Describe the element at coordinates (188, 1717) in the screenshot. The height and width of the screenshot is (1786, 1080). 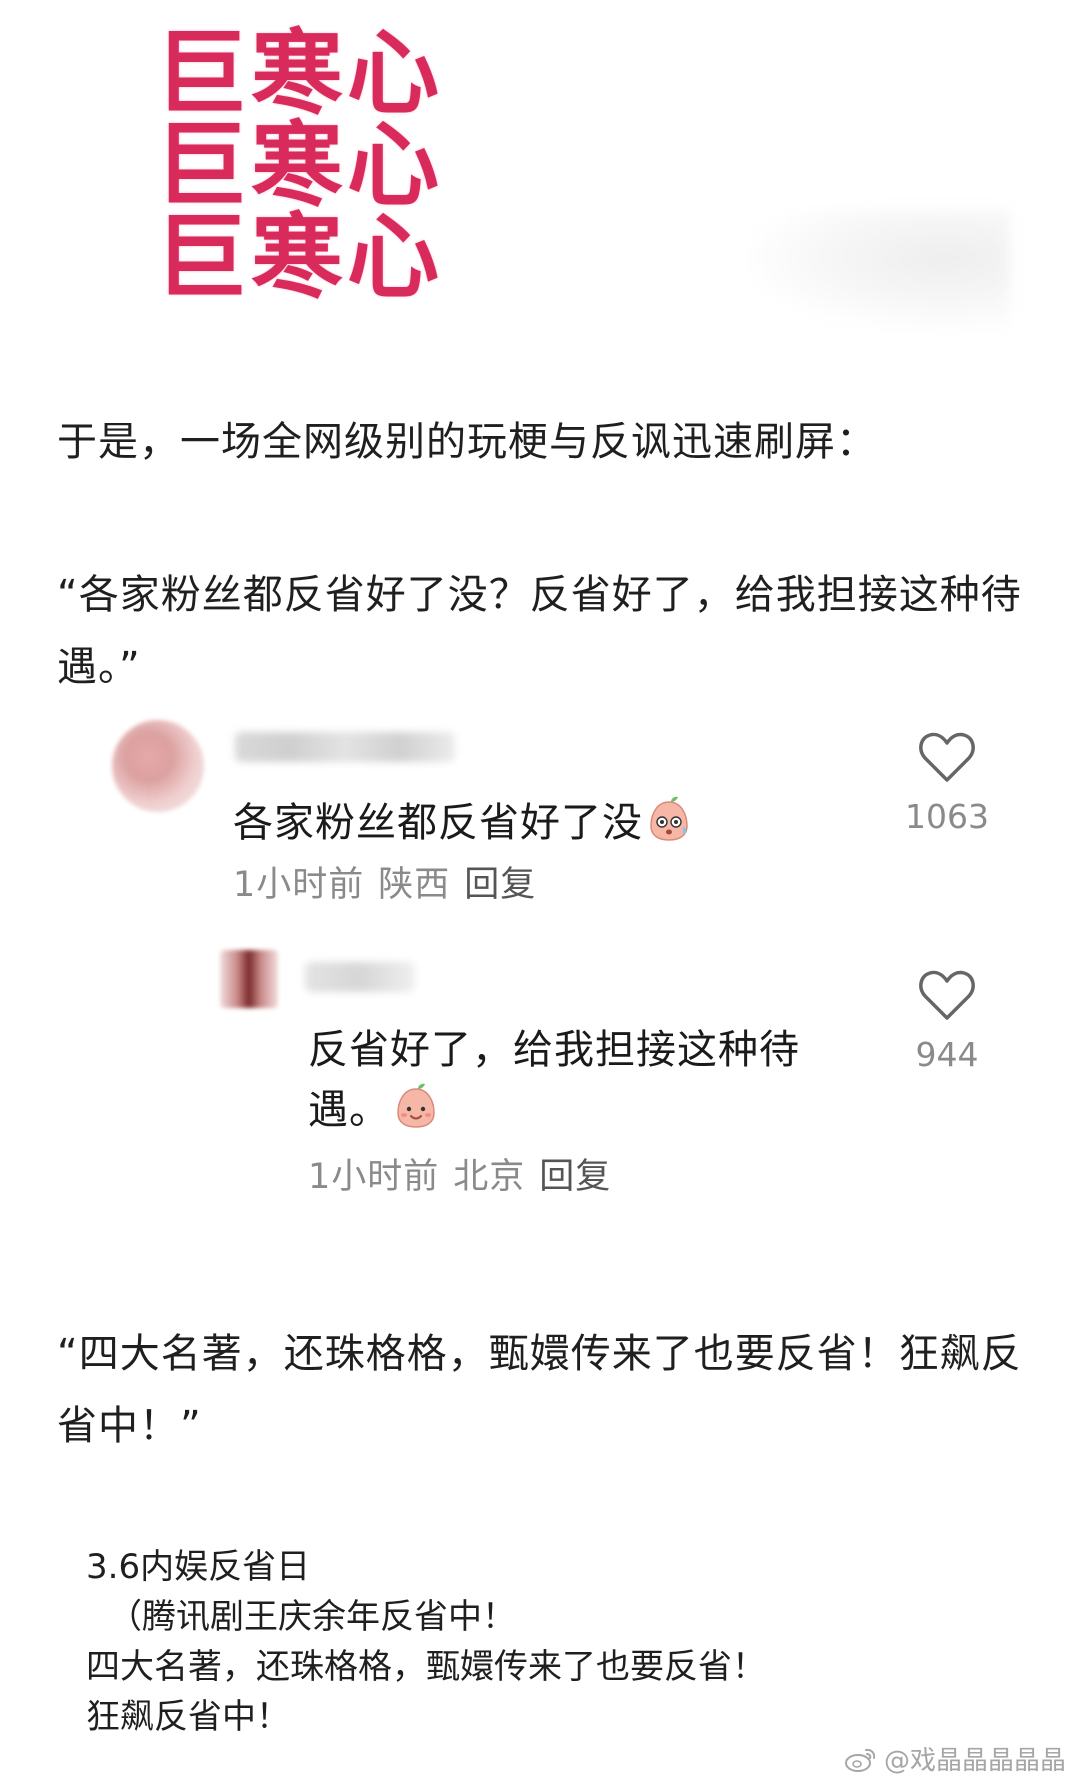
I see `note-line: 狂飙反省中！` at that location.